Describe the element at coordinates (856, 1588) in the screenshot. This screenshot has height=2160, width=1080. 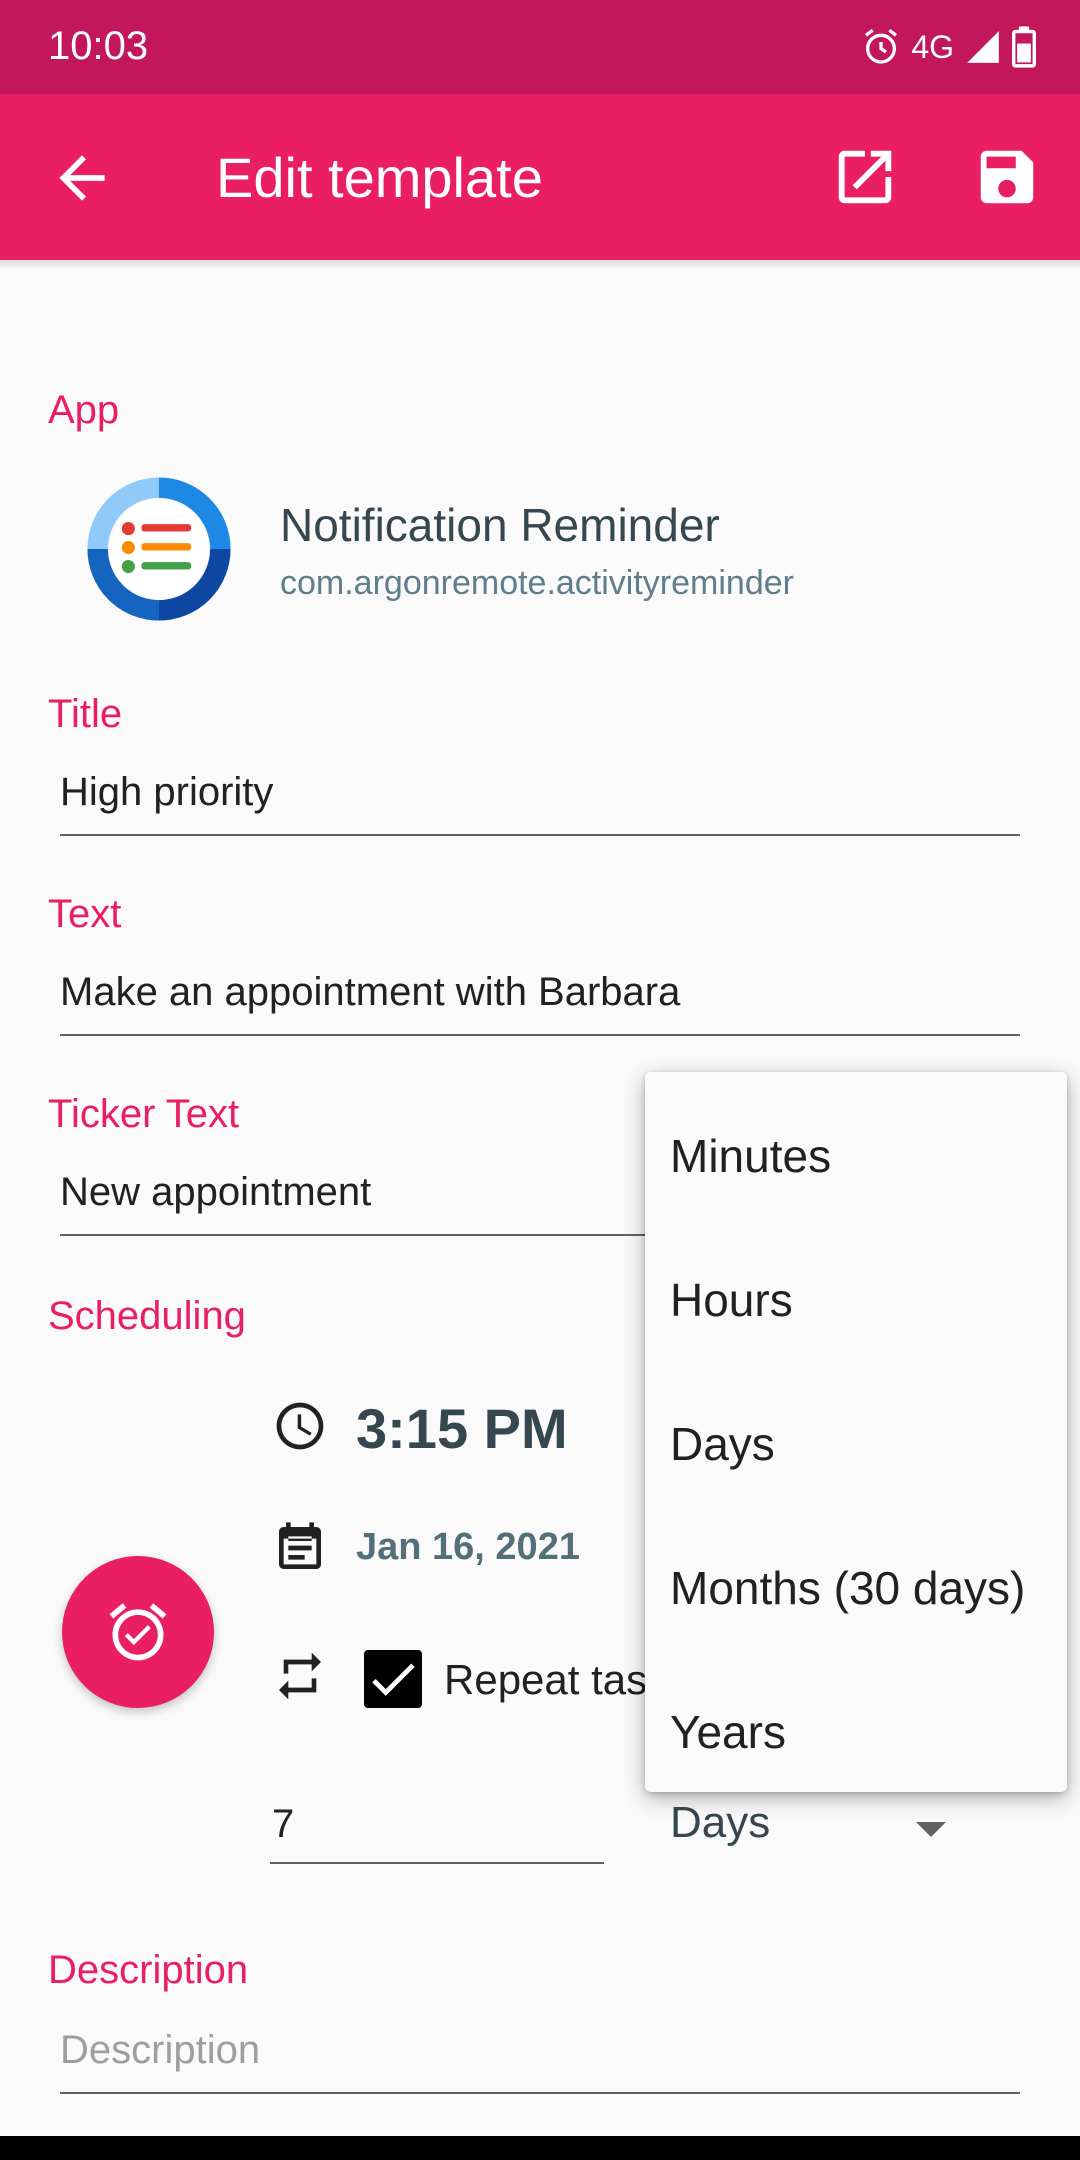
I see `dropdown-option-months: Months (30 days)` at that location.